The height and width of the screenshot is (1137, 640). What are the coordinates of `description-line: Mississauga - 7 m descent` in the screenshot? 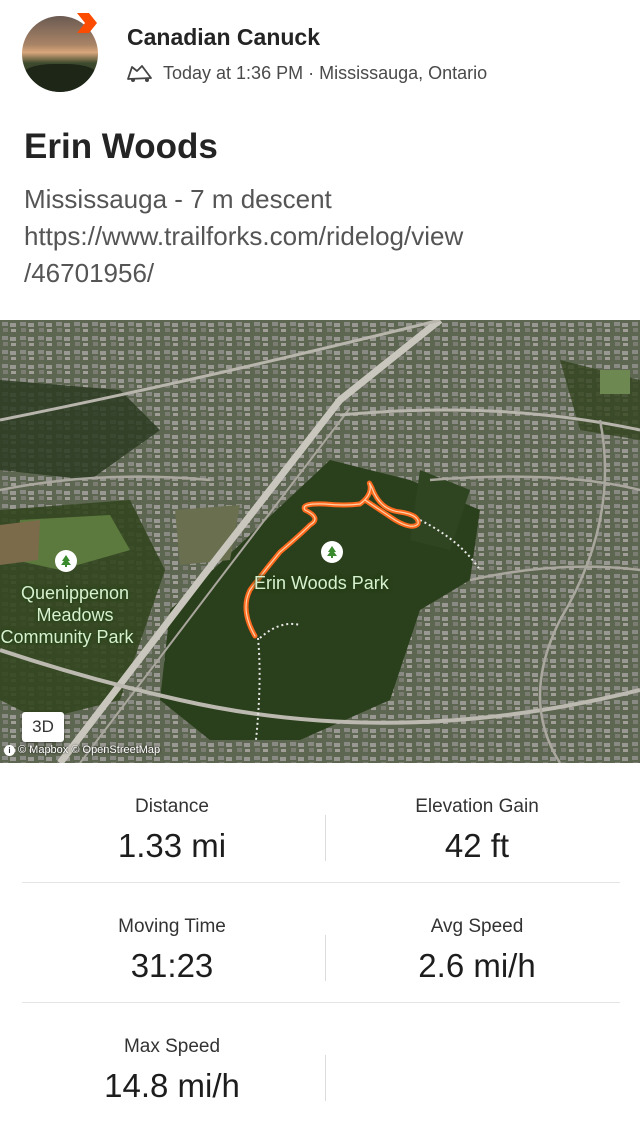 It's located at (178, 199).